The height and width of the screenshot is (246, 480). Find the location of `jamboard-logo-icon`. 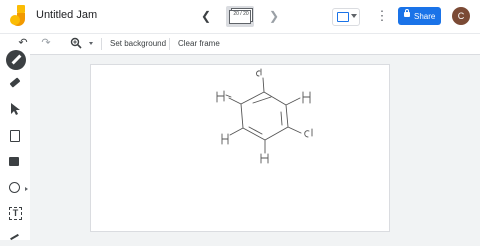

jamboard-logo-icon is located at coordinates (17, 15).